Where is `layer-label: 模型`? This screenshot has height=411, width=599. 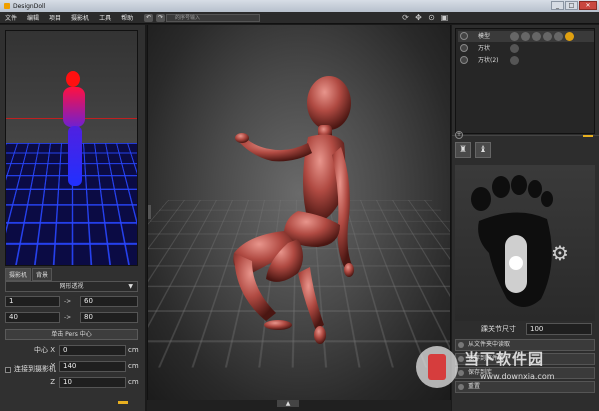 layer-label: 模型 is located at coordinates (484, 36).